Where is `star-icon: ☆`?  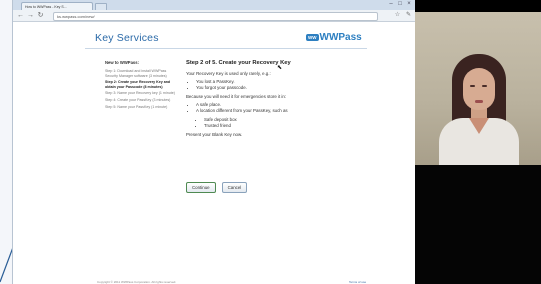 star-icon: ☆ is located at coordinates (397, 15).